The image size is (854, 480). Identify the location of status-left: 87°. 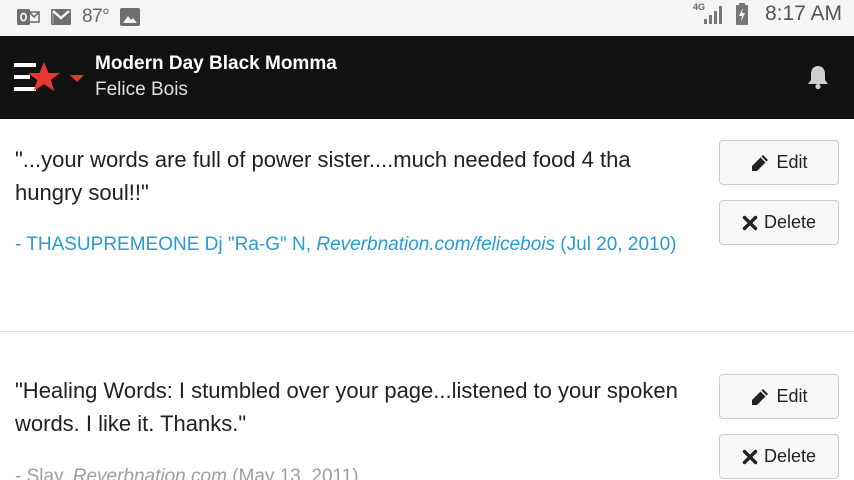
(78, 17).